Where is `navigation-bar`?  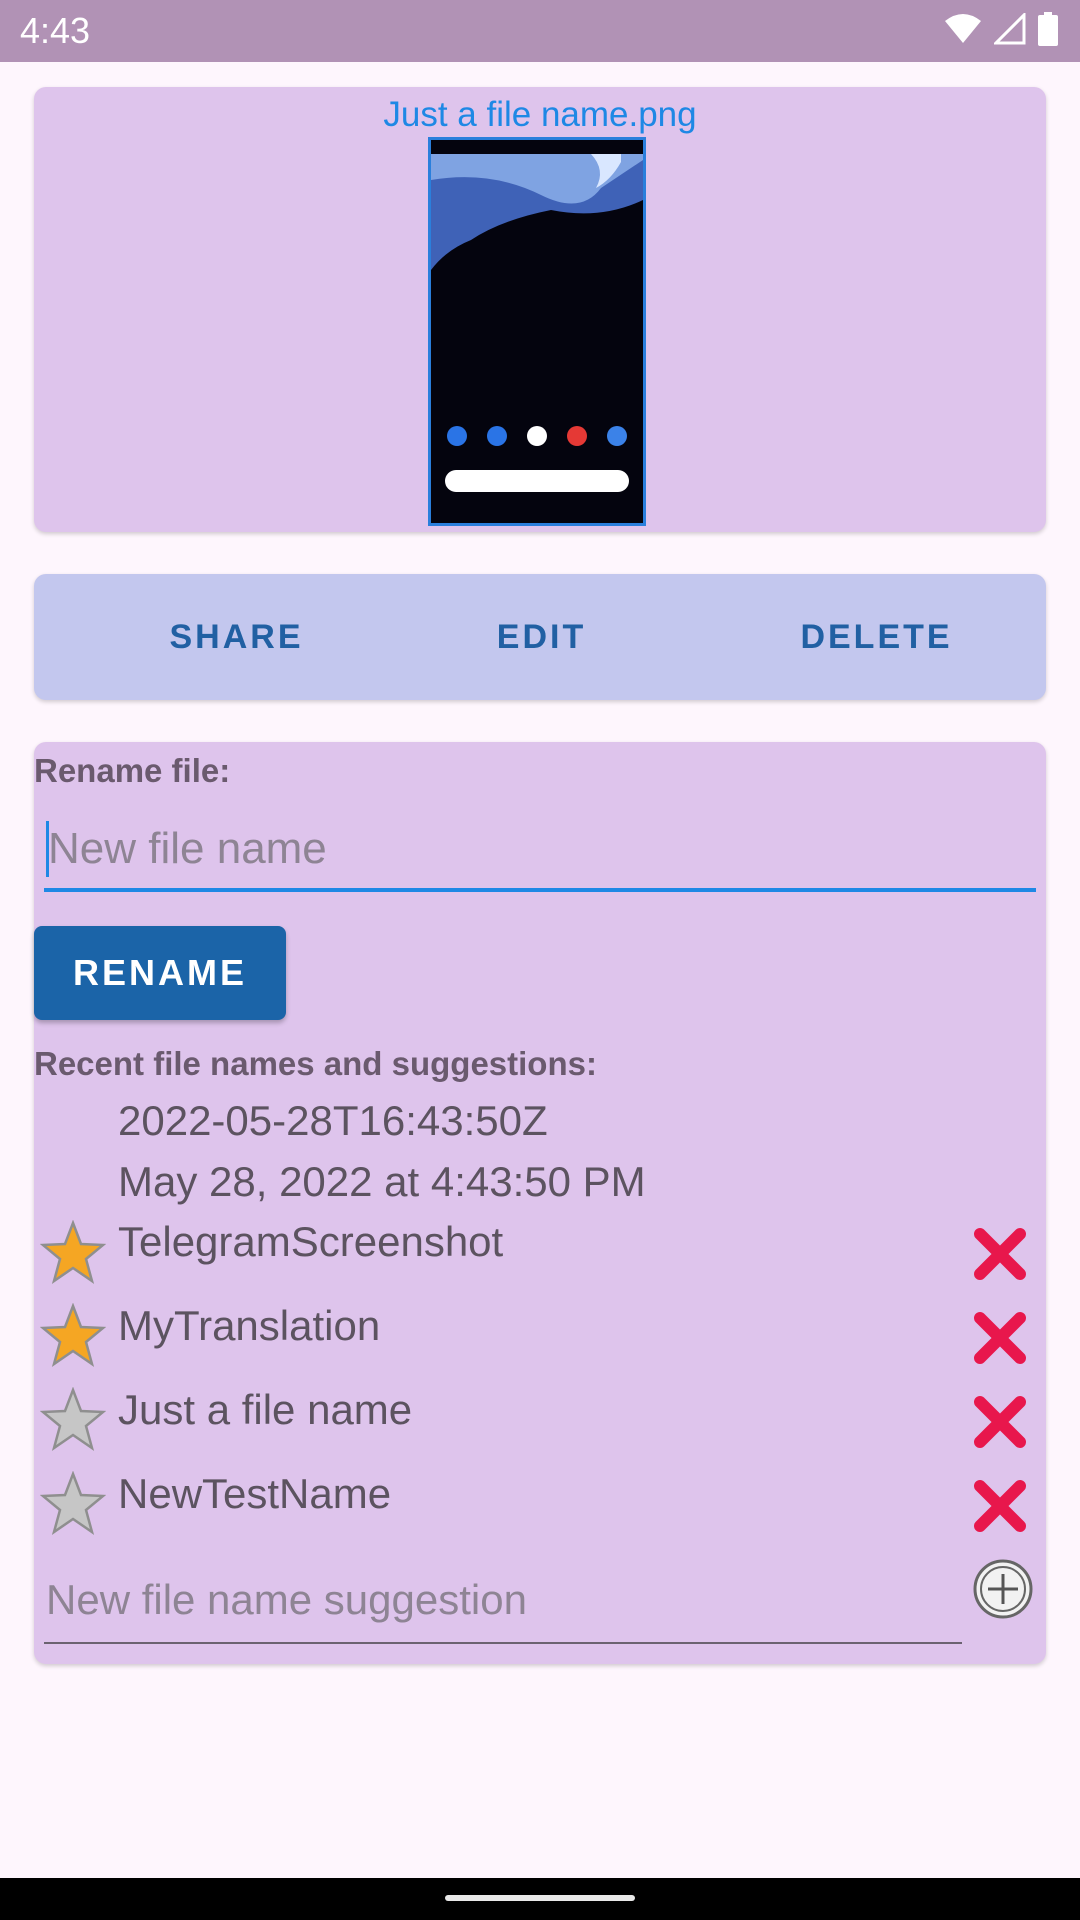
navigation-bar is located at coordinates (540, 1899).